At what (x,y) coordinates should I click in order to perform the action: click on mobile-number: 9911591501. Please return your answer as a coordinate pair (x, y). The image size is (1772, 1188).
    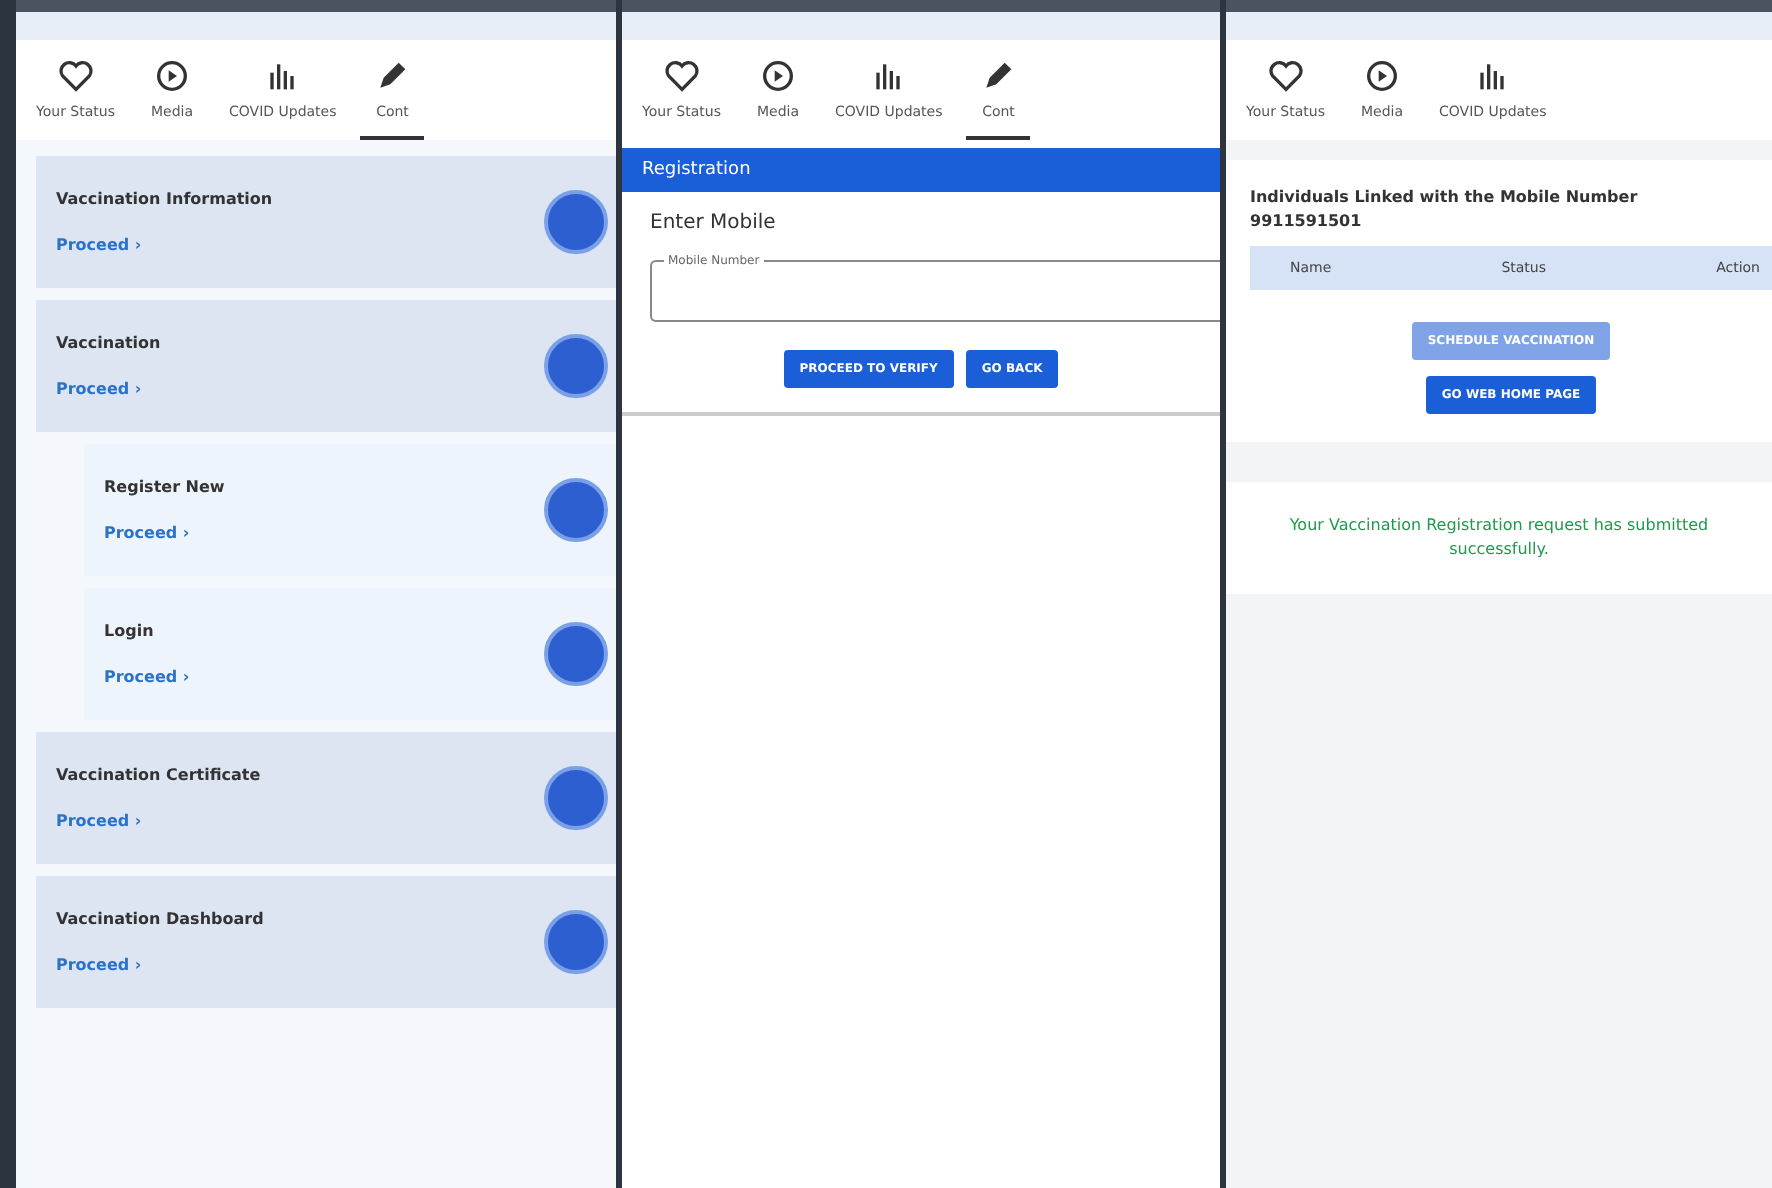
    Looking at the image, I should click on (1307, 221).